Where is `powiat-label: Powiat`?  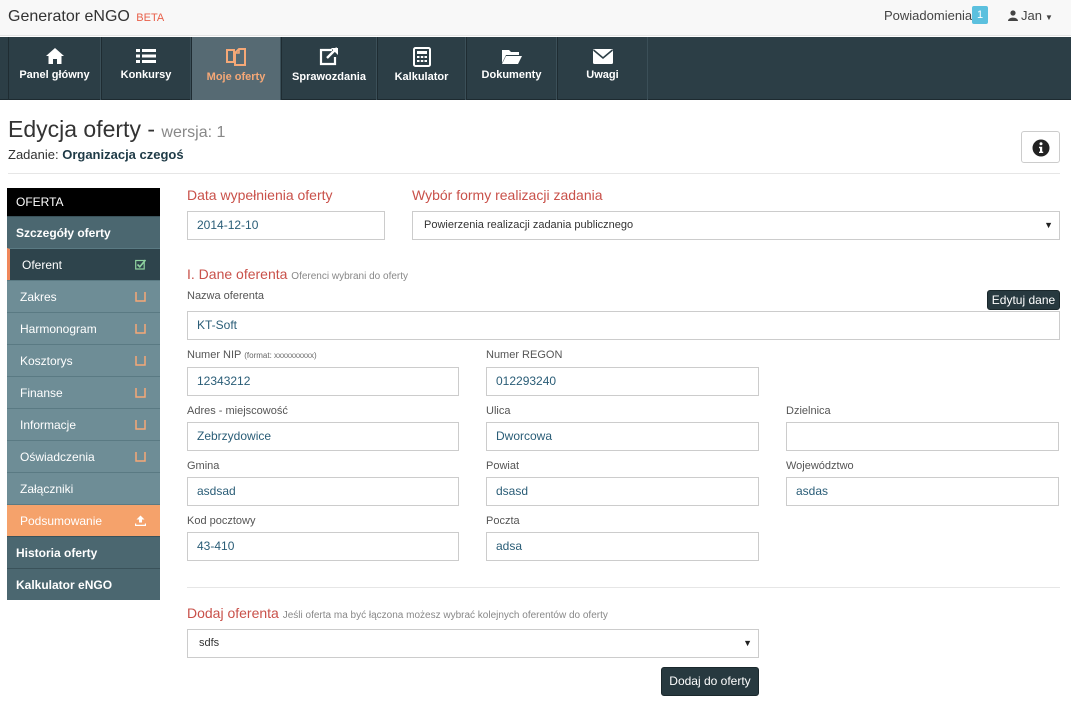
powiat-label: Powiat is located at coordinates (503, 466).